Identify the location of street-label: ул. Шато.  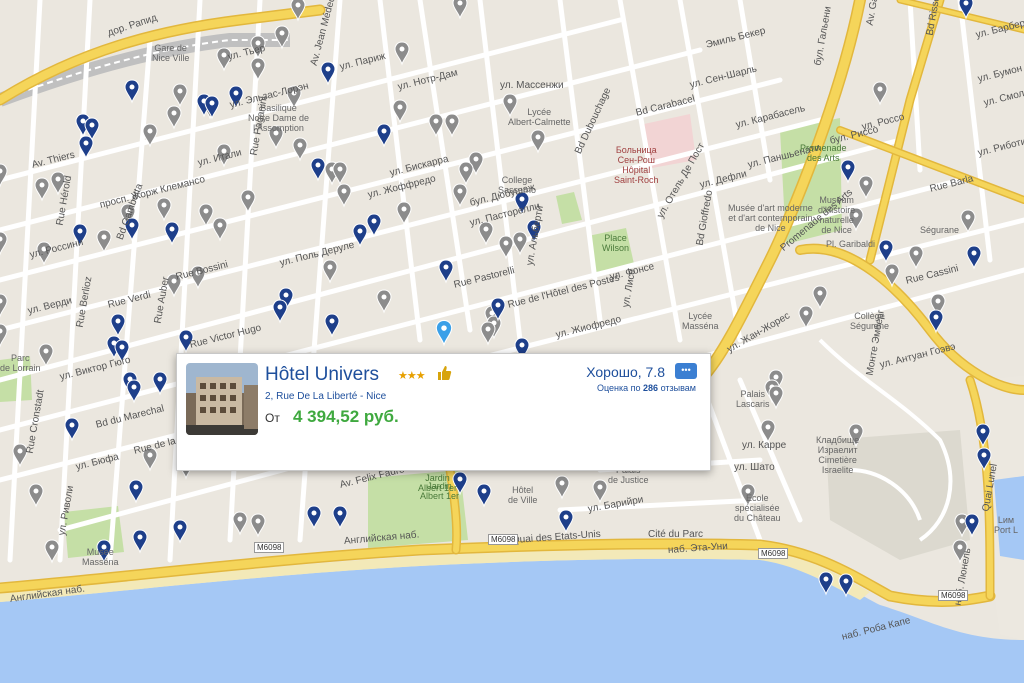
(754, 467).